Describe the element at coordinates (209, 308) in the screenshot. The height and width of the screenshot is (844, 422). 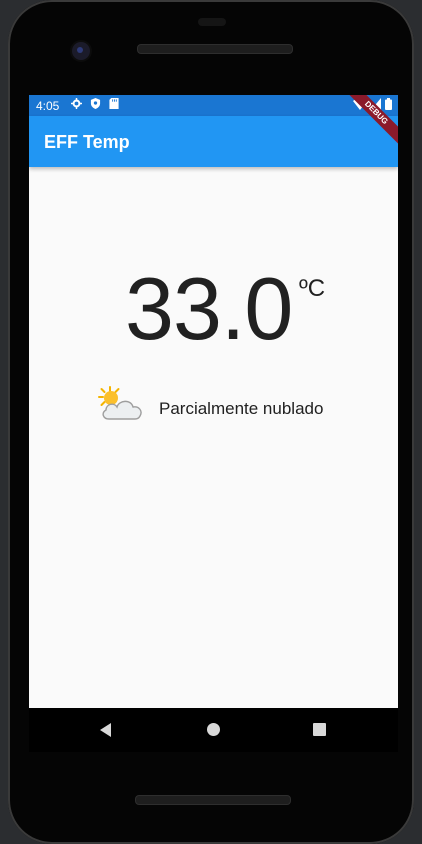
I see `temperature-value: 33.0` at that location.